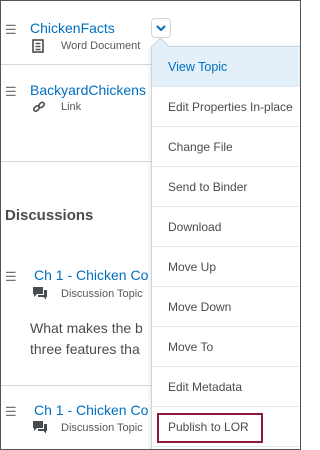  What do you see at coordinates (226, 347) in the screenshot?
I see `menu-item-move-to: Move To` at bounding box center [226, 347].